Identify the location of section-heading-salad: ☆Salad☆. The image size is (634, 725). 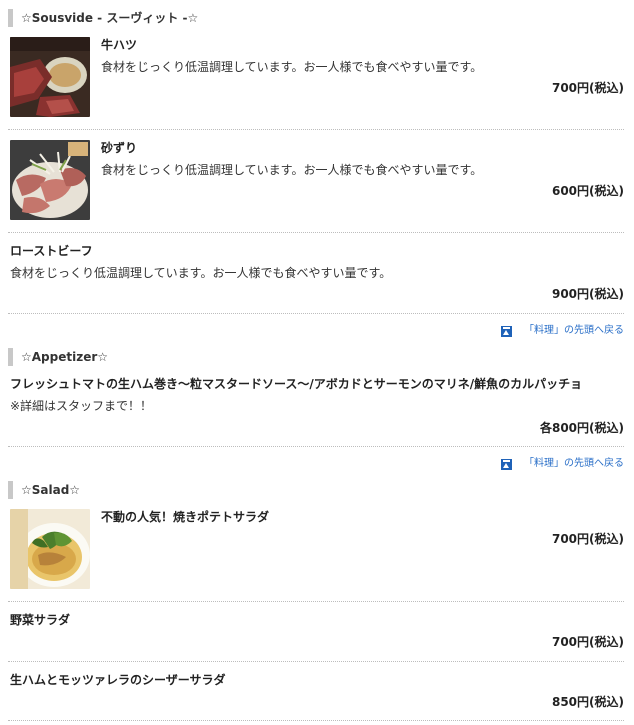
(316, 490).